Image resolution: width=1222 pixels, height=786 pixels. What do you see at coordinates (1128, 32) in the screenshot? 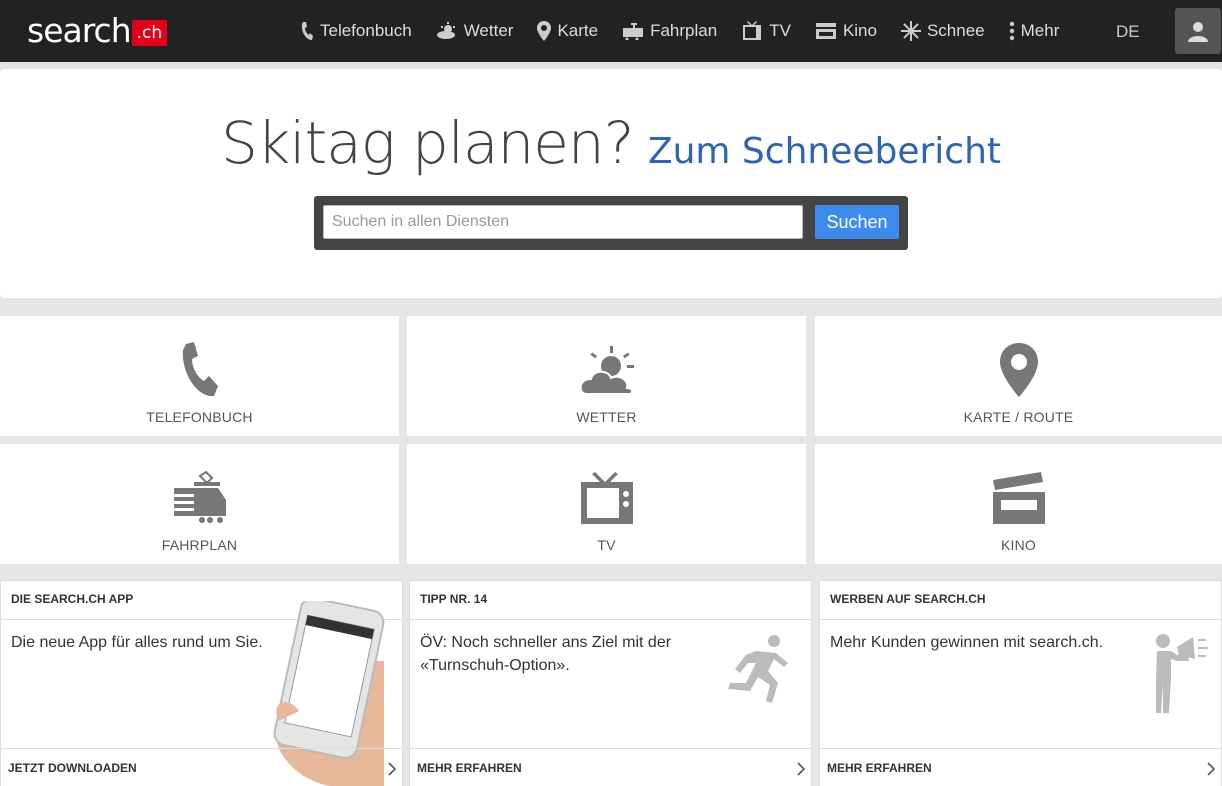
I see `language-selector: DE` at bounding box center [1128, 32].